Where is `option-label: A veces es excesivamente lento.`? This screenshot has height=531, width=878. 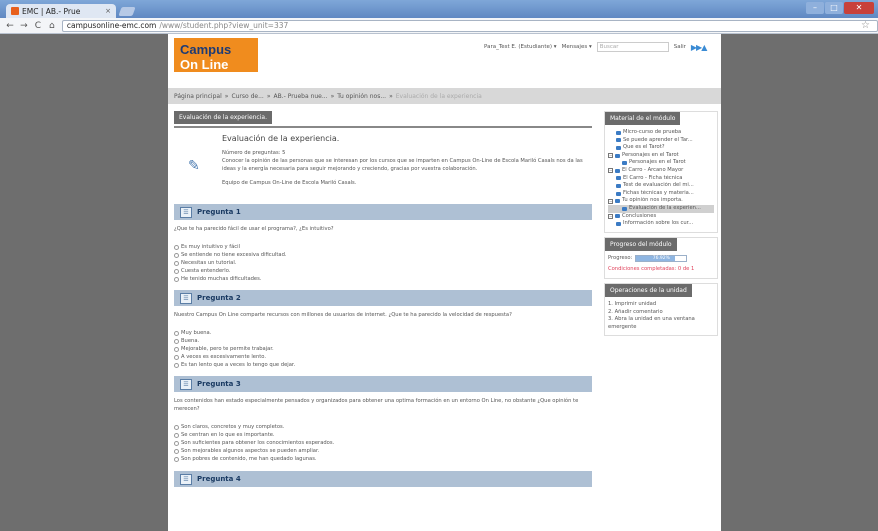 option-label: A veces es excesivamente lento. is located at coordinates (224, 357).